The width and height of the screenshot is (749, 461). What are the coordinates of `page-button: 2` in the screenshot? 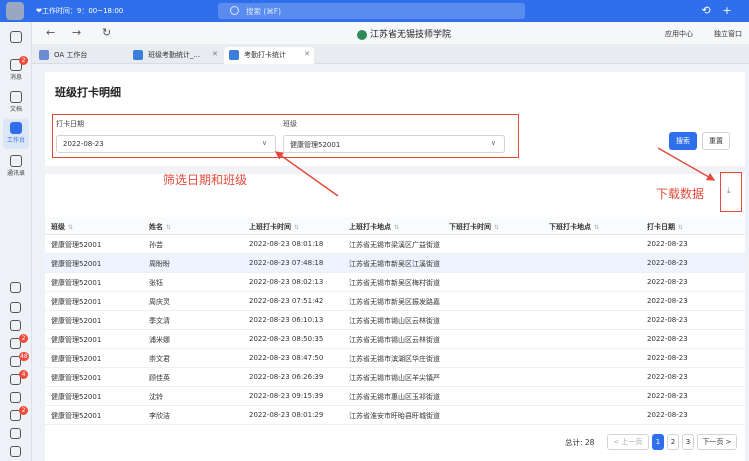 It's located at (673, 442).